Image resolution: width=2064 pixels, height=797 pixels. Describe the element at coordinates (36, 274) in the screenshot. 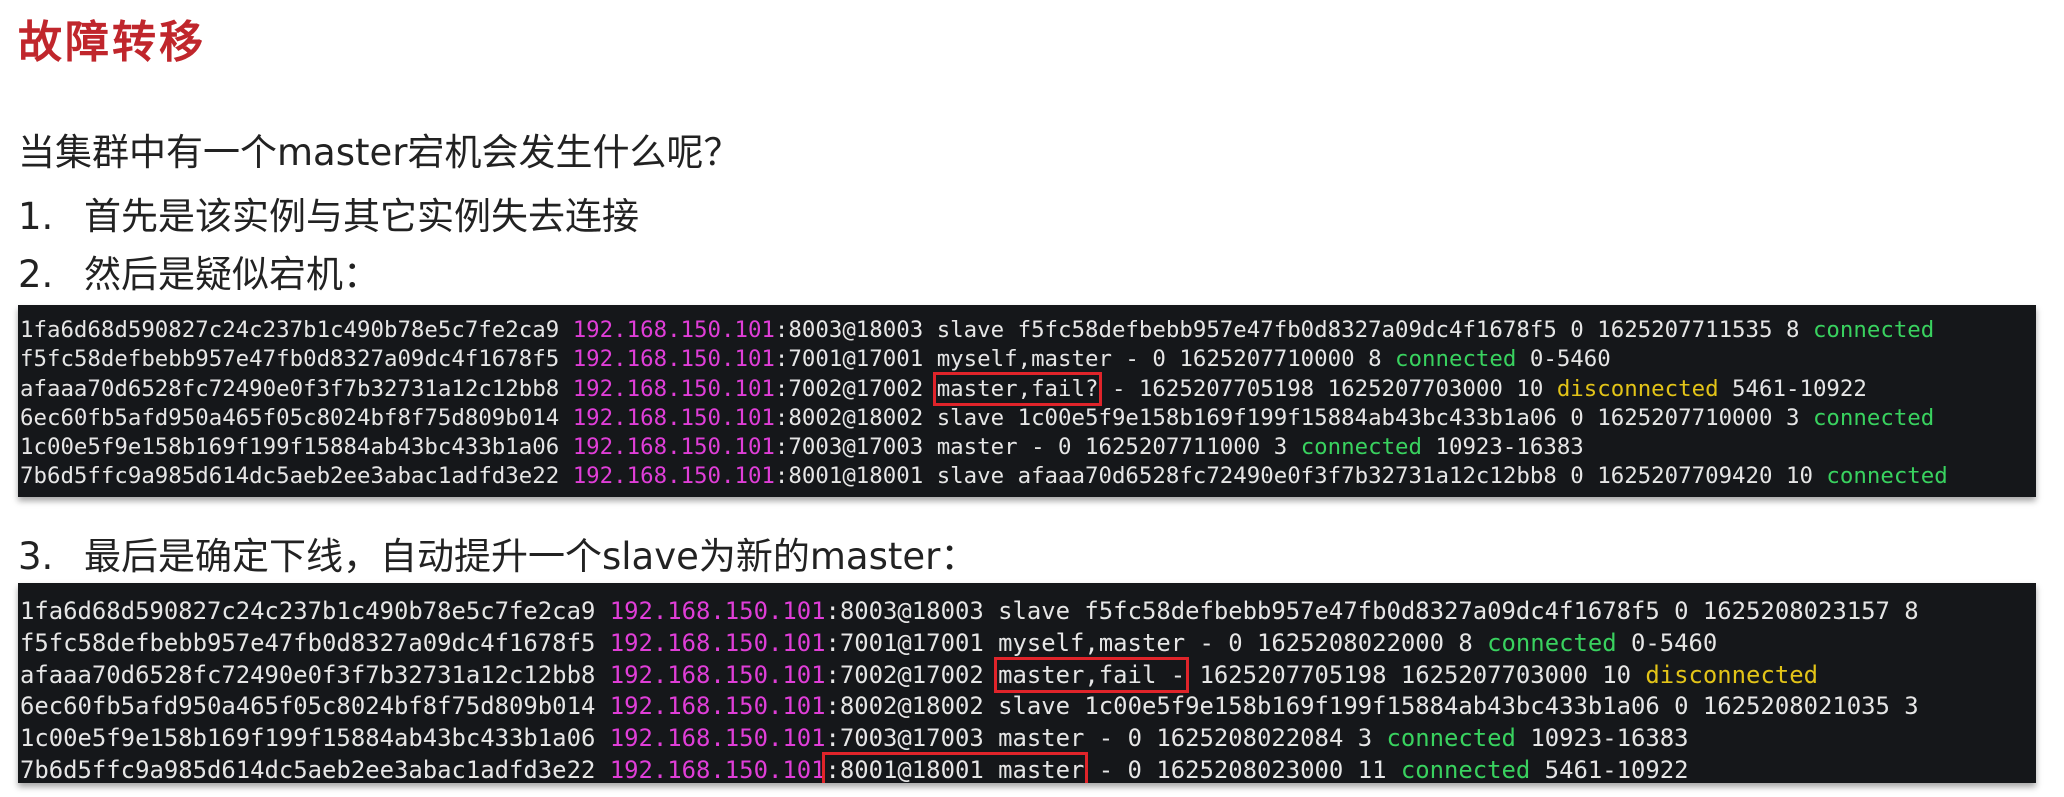

I see `step-number: 2.` at that location.